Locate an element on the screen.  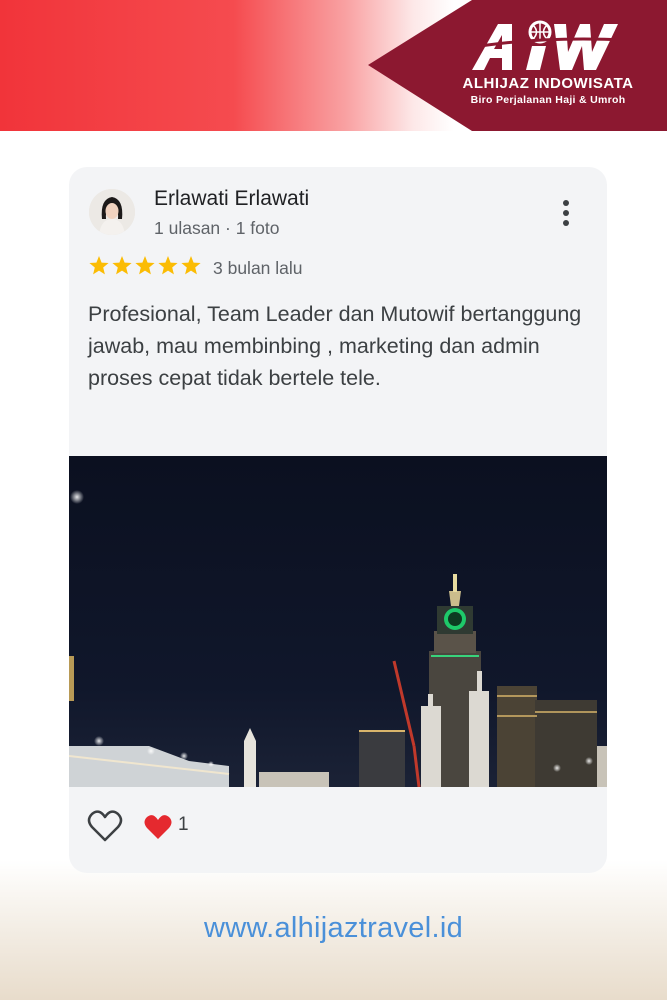
reviewer-meta: 1 ulasan · 1 foto is located at coordinates (217, 228).